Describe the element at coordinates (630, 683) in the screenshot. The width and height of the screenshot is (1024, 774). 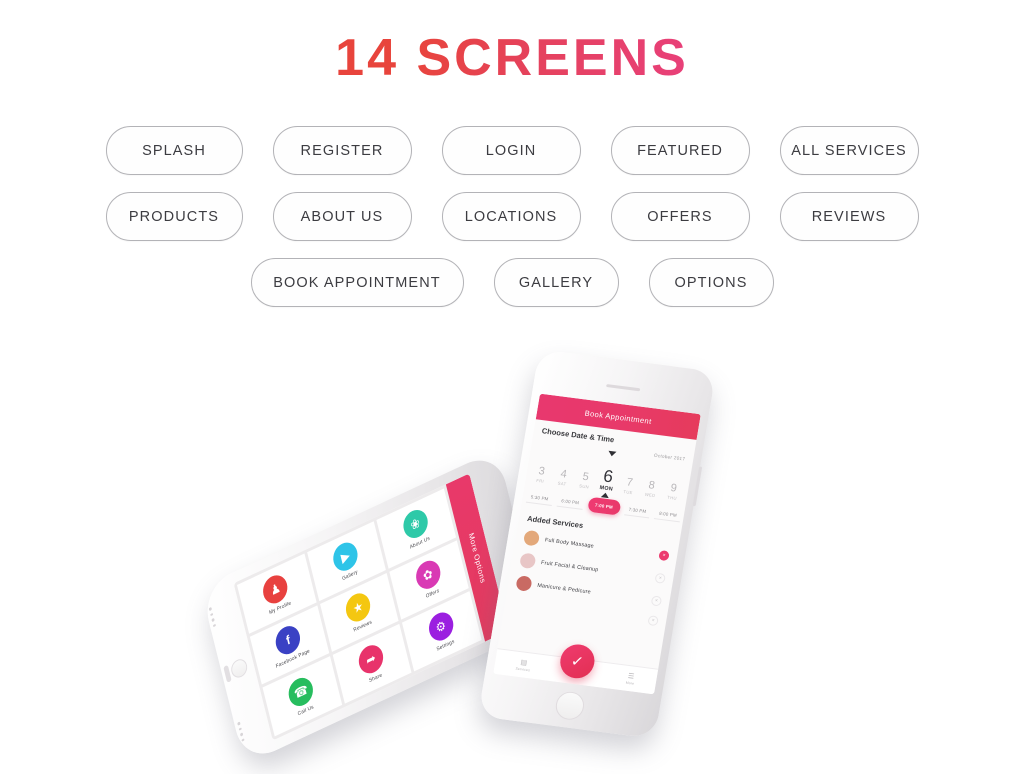
I see `tab-label-more: More` at that location.